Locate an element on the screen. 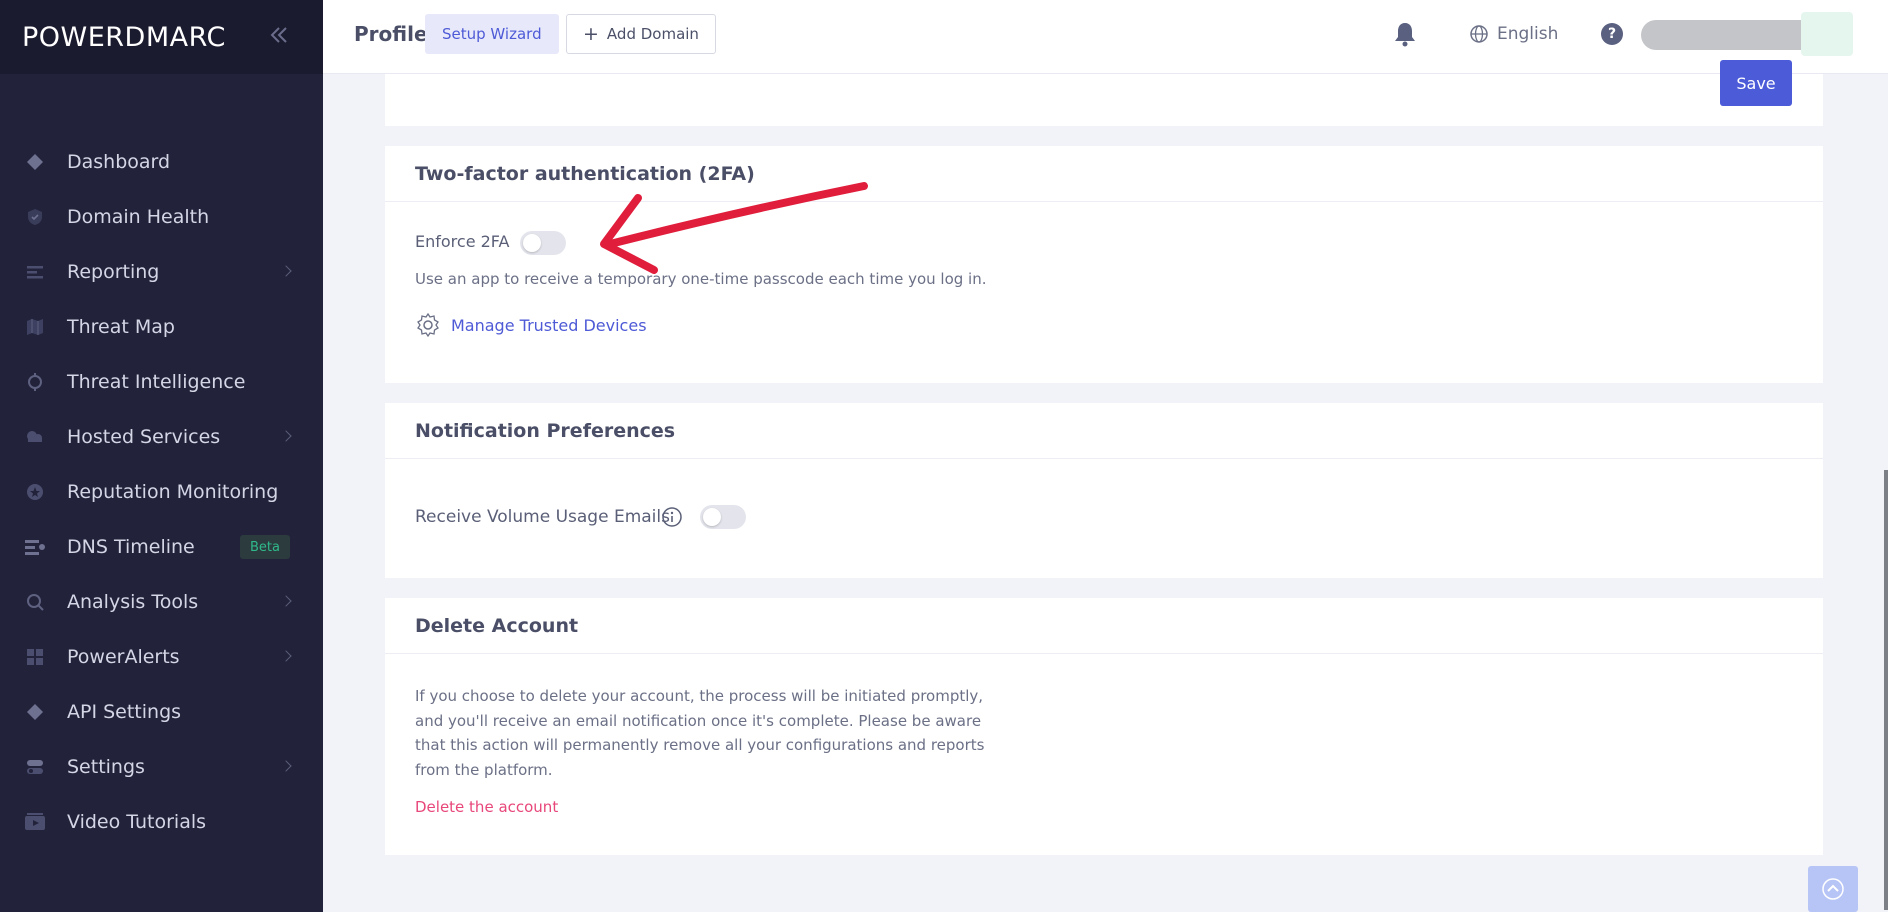 Image resolution: width=1888 pixels, height=912 pixels. sidebar-item-video-tutorials: Video Tutorials is located at coordinates (161, 822).